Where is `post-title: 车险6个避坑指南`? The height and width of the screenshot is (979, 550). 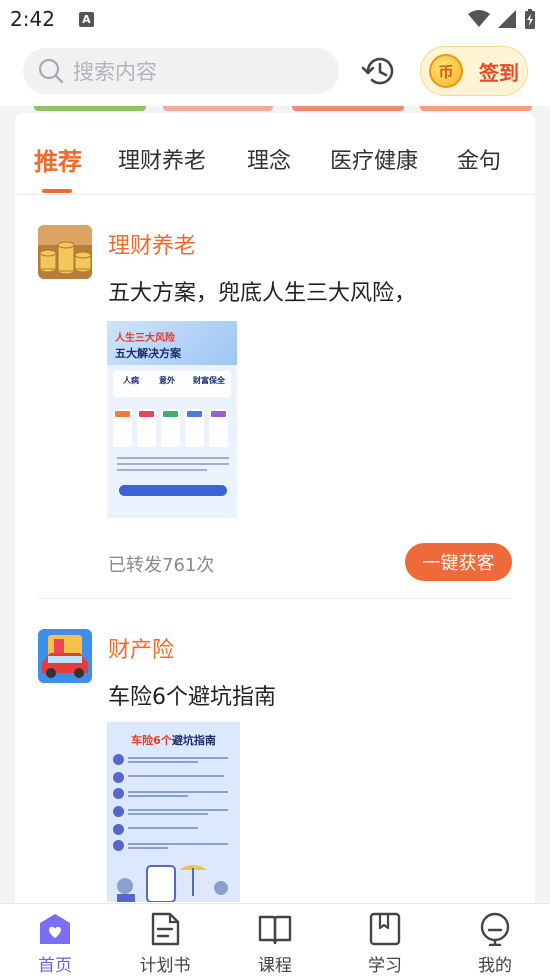
post-title: 车险6个避坑指南 is located at coordinates (192, 697).